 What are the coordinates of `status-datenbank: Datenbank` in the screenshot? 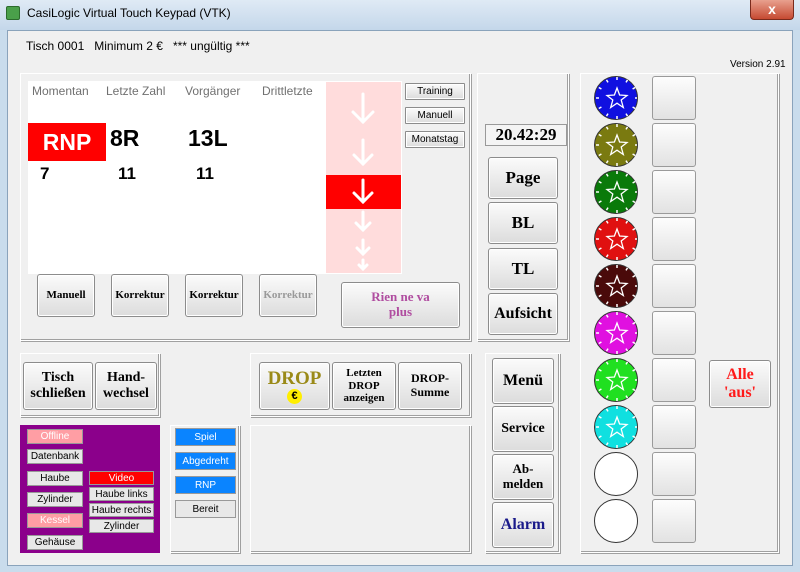 It's located at (55, 456).